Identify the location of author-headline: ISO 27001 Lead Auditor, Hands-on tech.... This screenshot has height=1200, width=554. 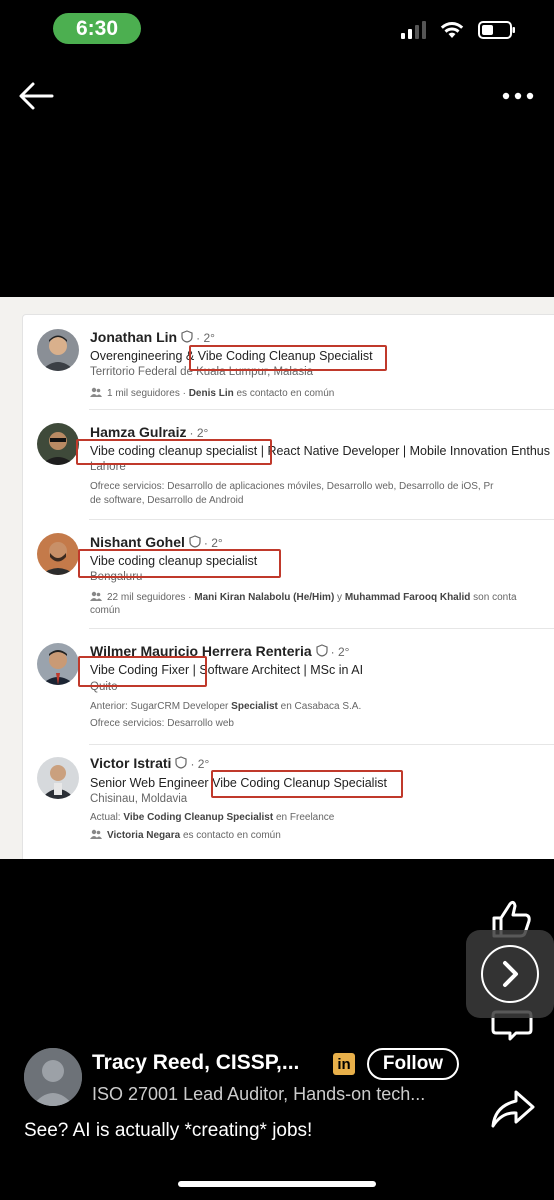
(259, 1094).